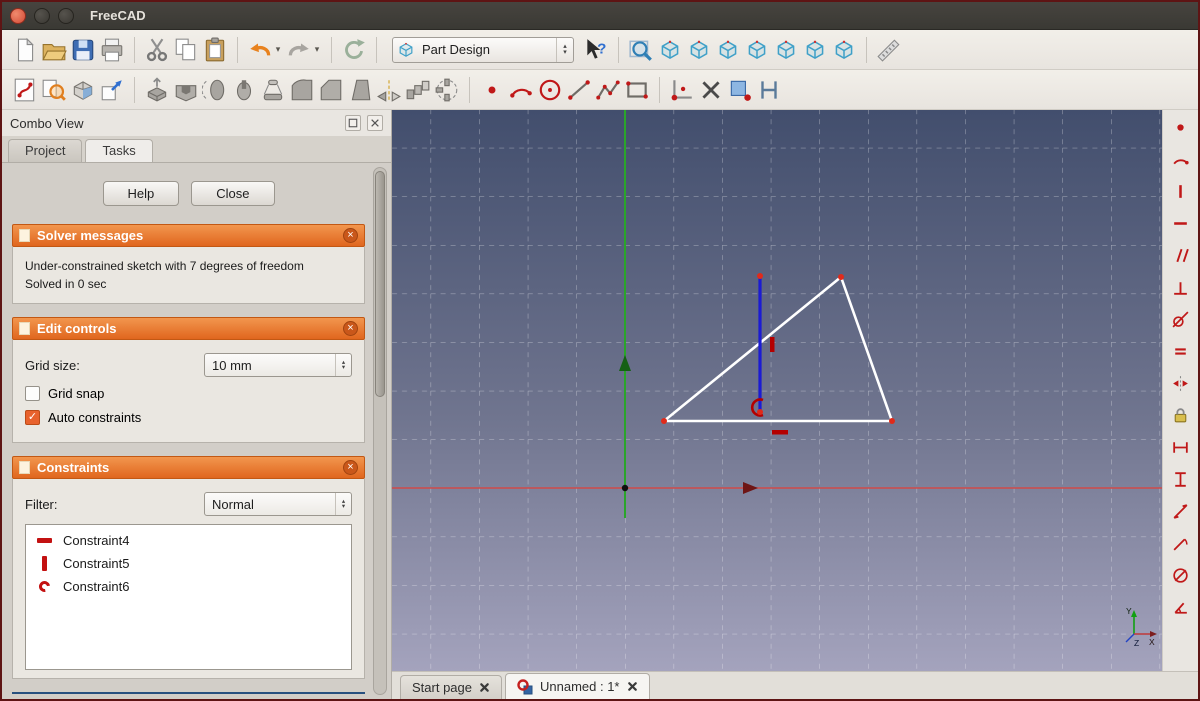  What do you see at coordinates (769, 90) in the screenshot?
I see `toggle-construction-icon` at bounding box center [769, 90].